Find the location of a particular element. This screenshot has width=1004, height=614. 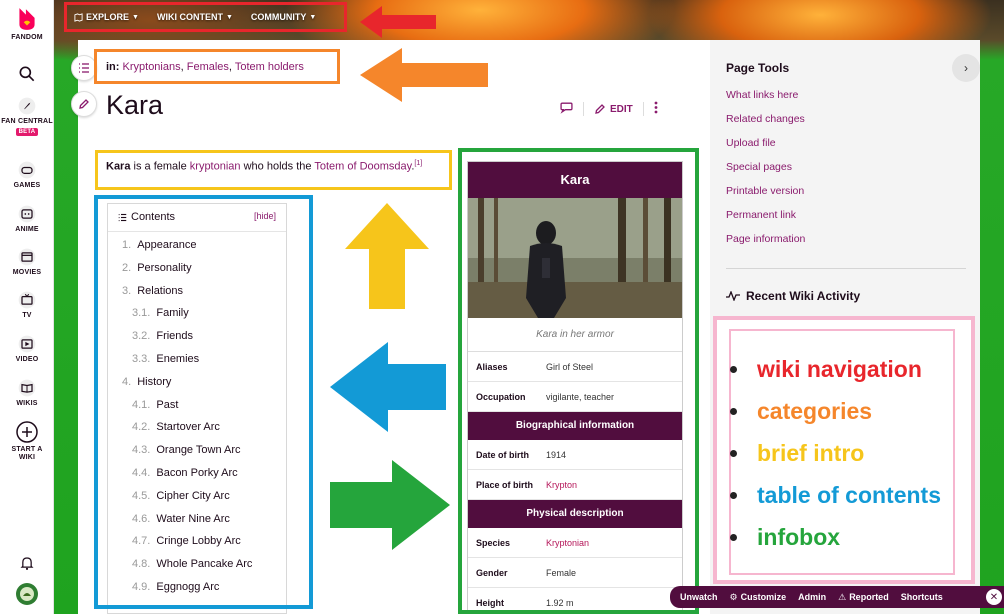

edit-button: EDIT is located at coordinates (613, 109).